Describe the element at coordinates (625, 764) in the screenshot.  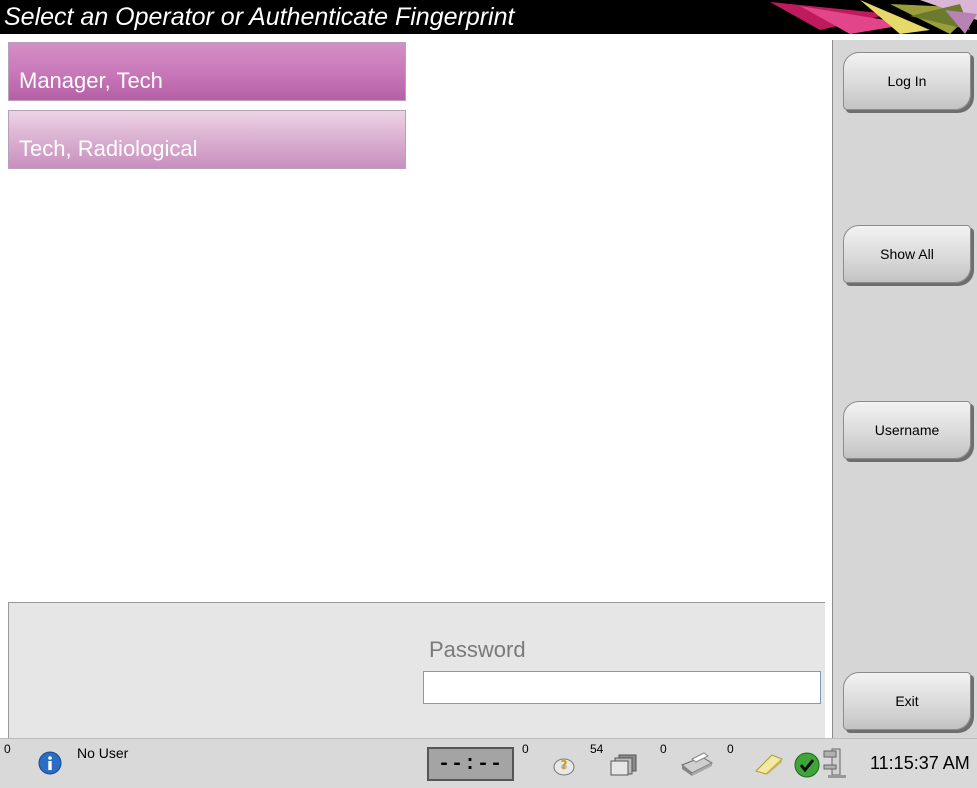
I see `image-stack-icon` at that location.